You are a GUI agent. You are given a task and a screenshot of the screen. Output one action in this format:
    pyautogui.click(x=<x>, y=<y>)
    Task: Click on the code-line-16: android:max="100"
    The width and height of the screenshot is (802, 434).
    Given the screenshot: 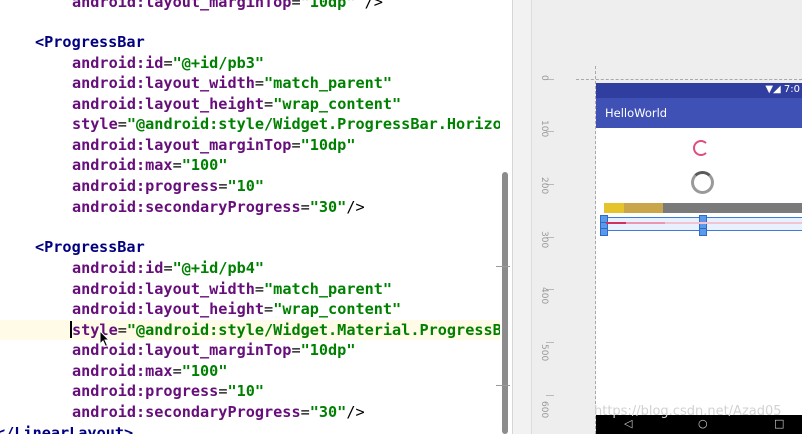 What is the action you would take?
    pyautogui.click(x=150, y=371)
    